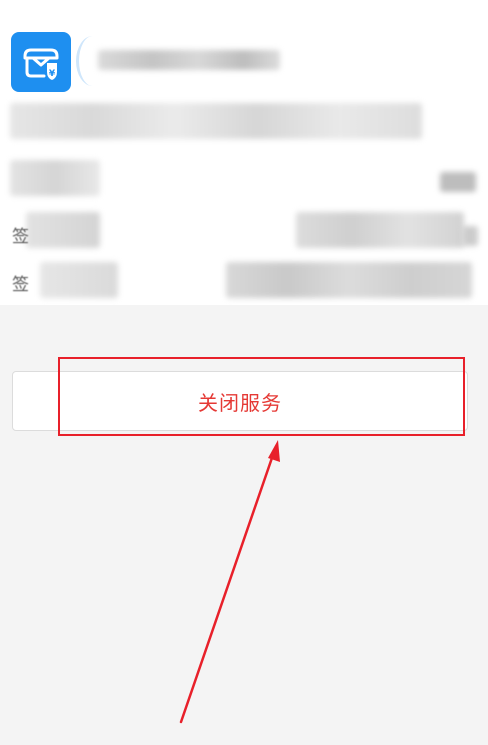 Image resolution: width=488 pixels, height=745 pixels. What do you see at coordinates (189, 60) in the screenshot?
I see `redacted-account-name` at bounding box center [189, 60].